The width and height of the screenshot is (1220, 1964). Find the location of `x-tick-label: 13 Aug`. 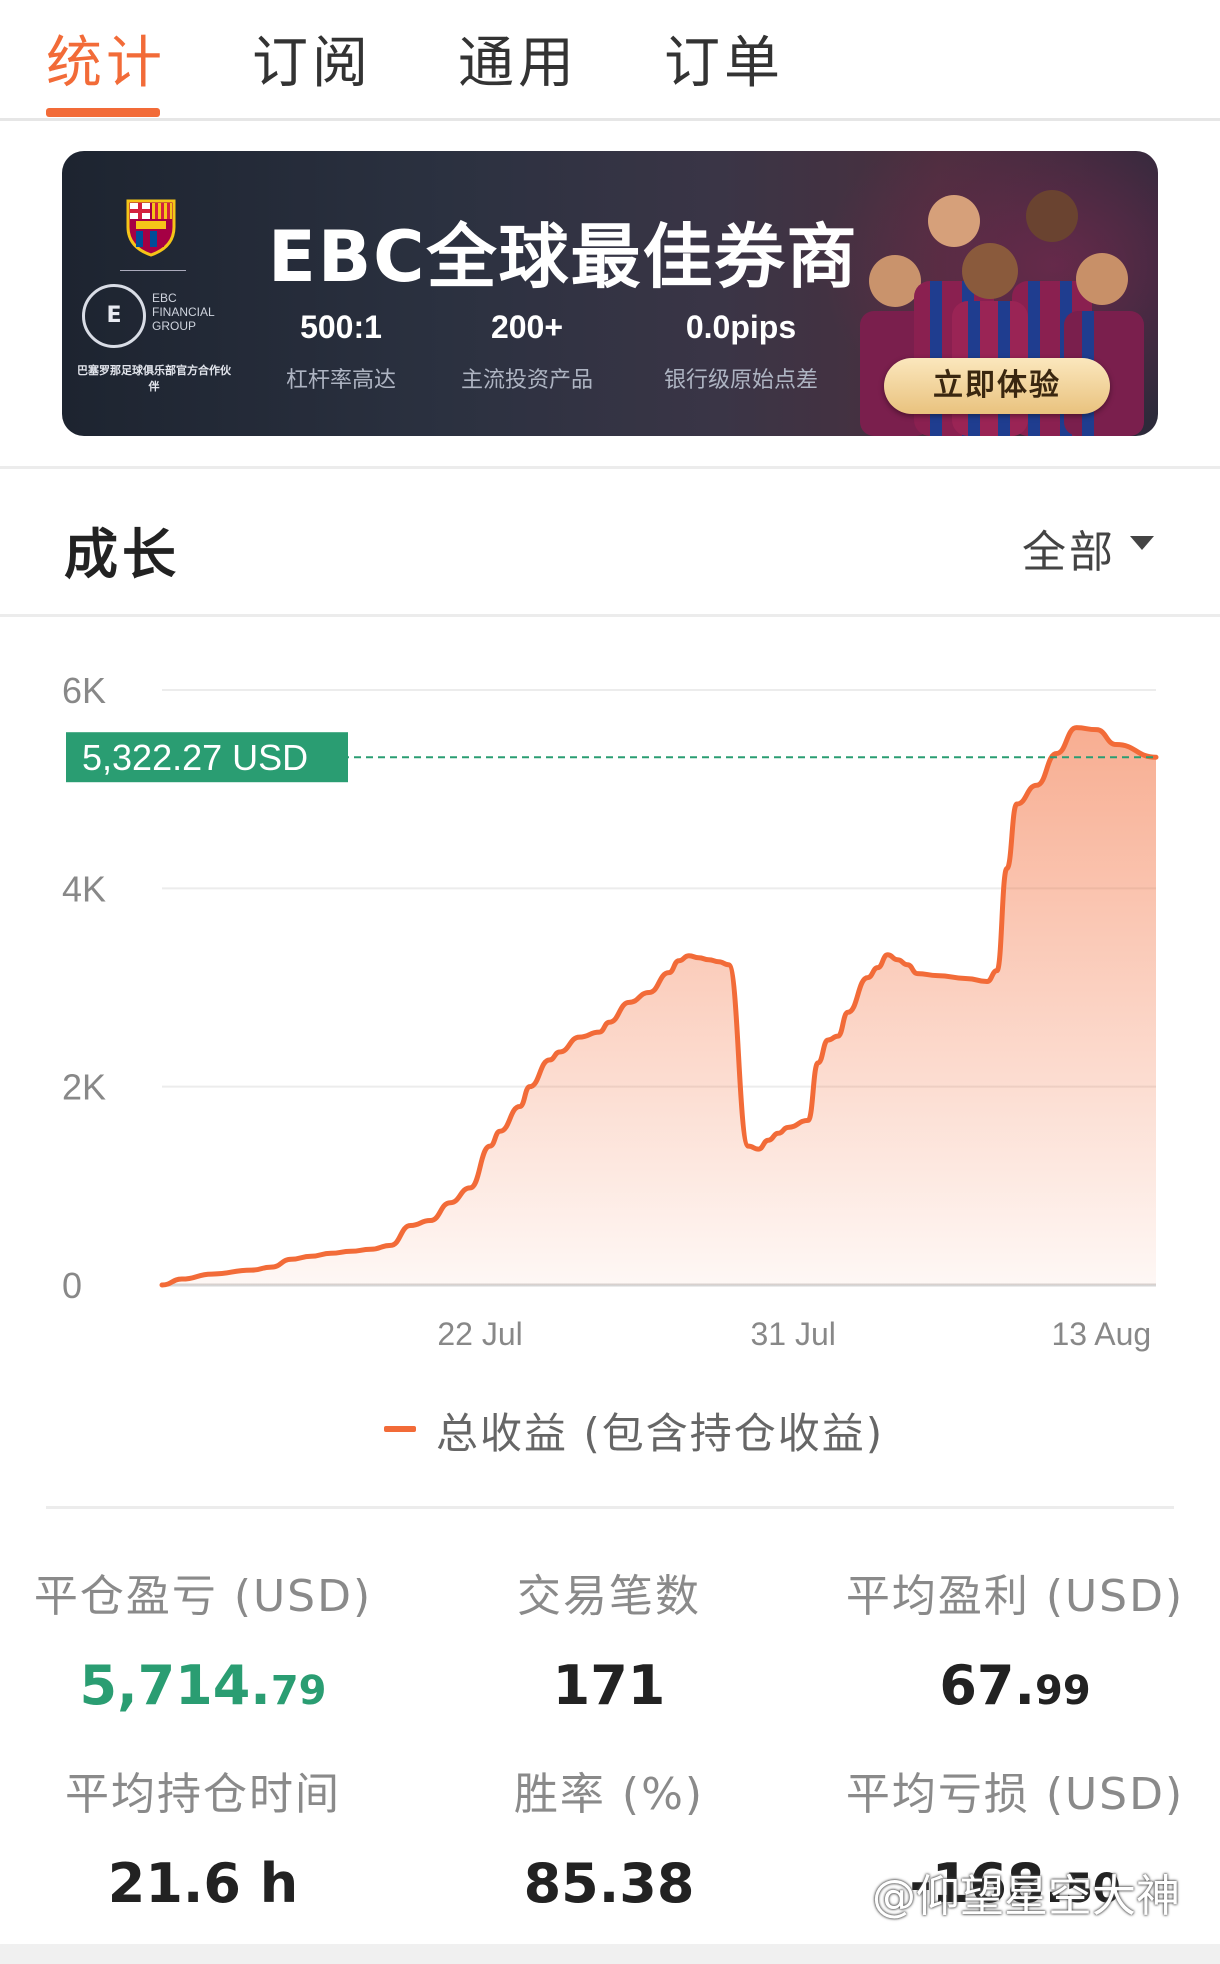

x-tick-label: 13 Aug is located at coordinates (1102, 1334).